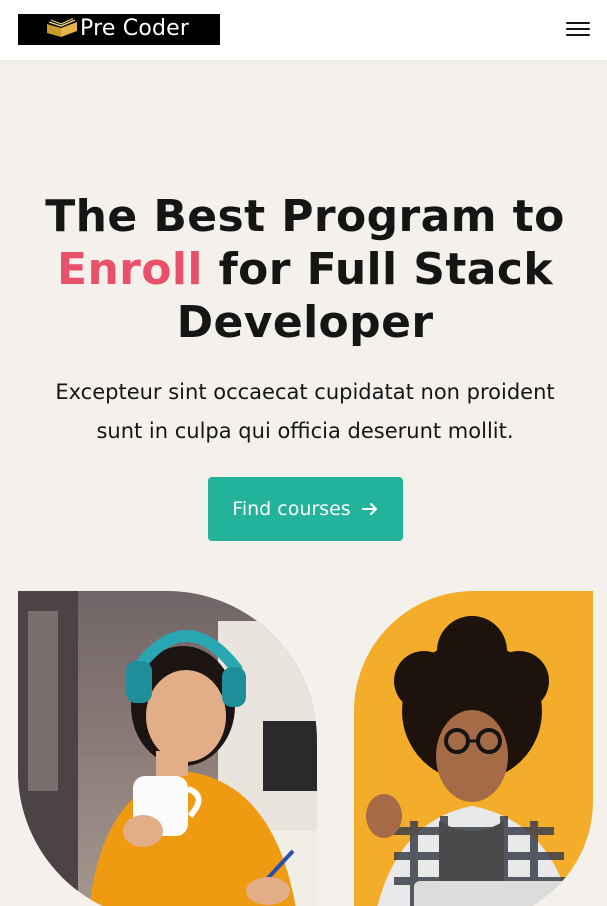 The height and width of the screenshot is (906, 607). What do you see at coordinates (377, 269) in the screenshot?
I see `hero-title-line2: for Full Stack` at bounding box center [377, 269].